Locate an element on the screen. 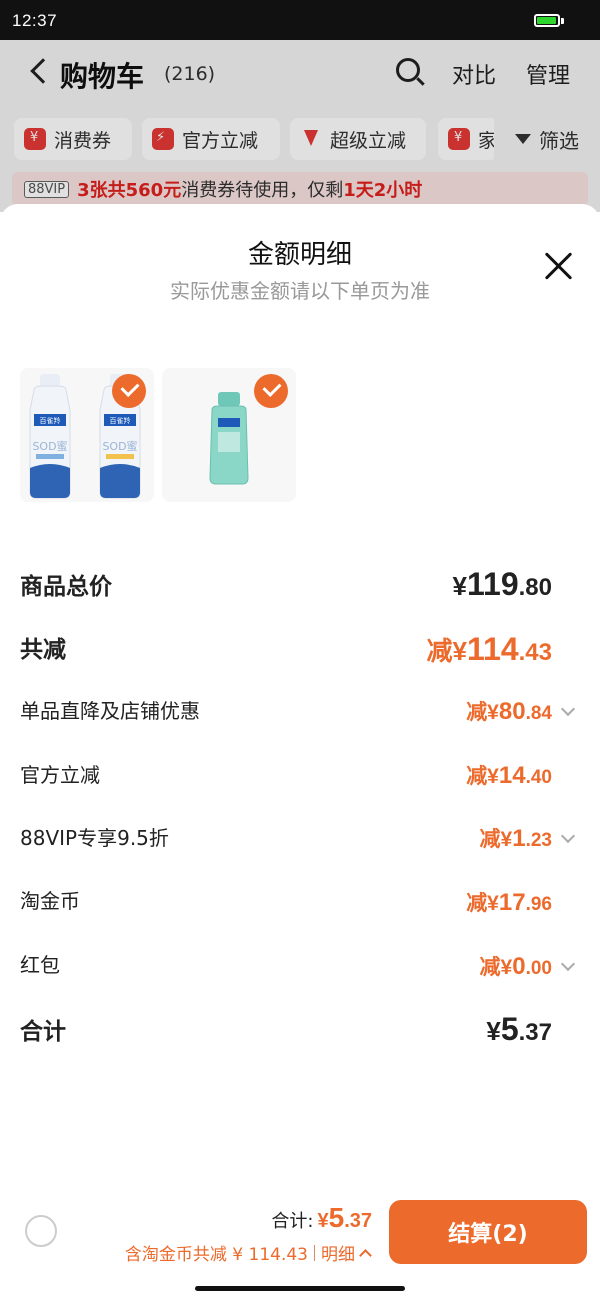 The height and width of the screenshot is (1302, 600). sheet-title: 金额明细 is located at coordinates (299, 255).